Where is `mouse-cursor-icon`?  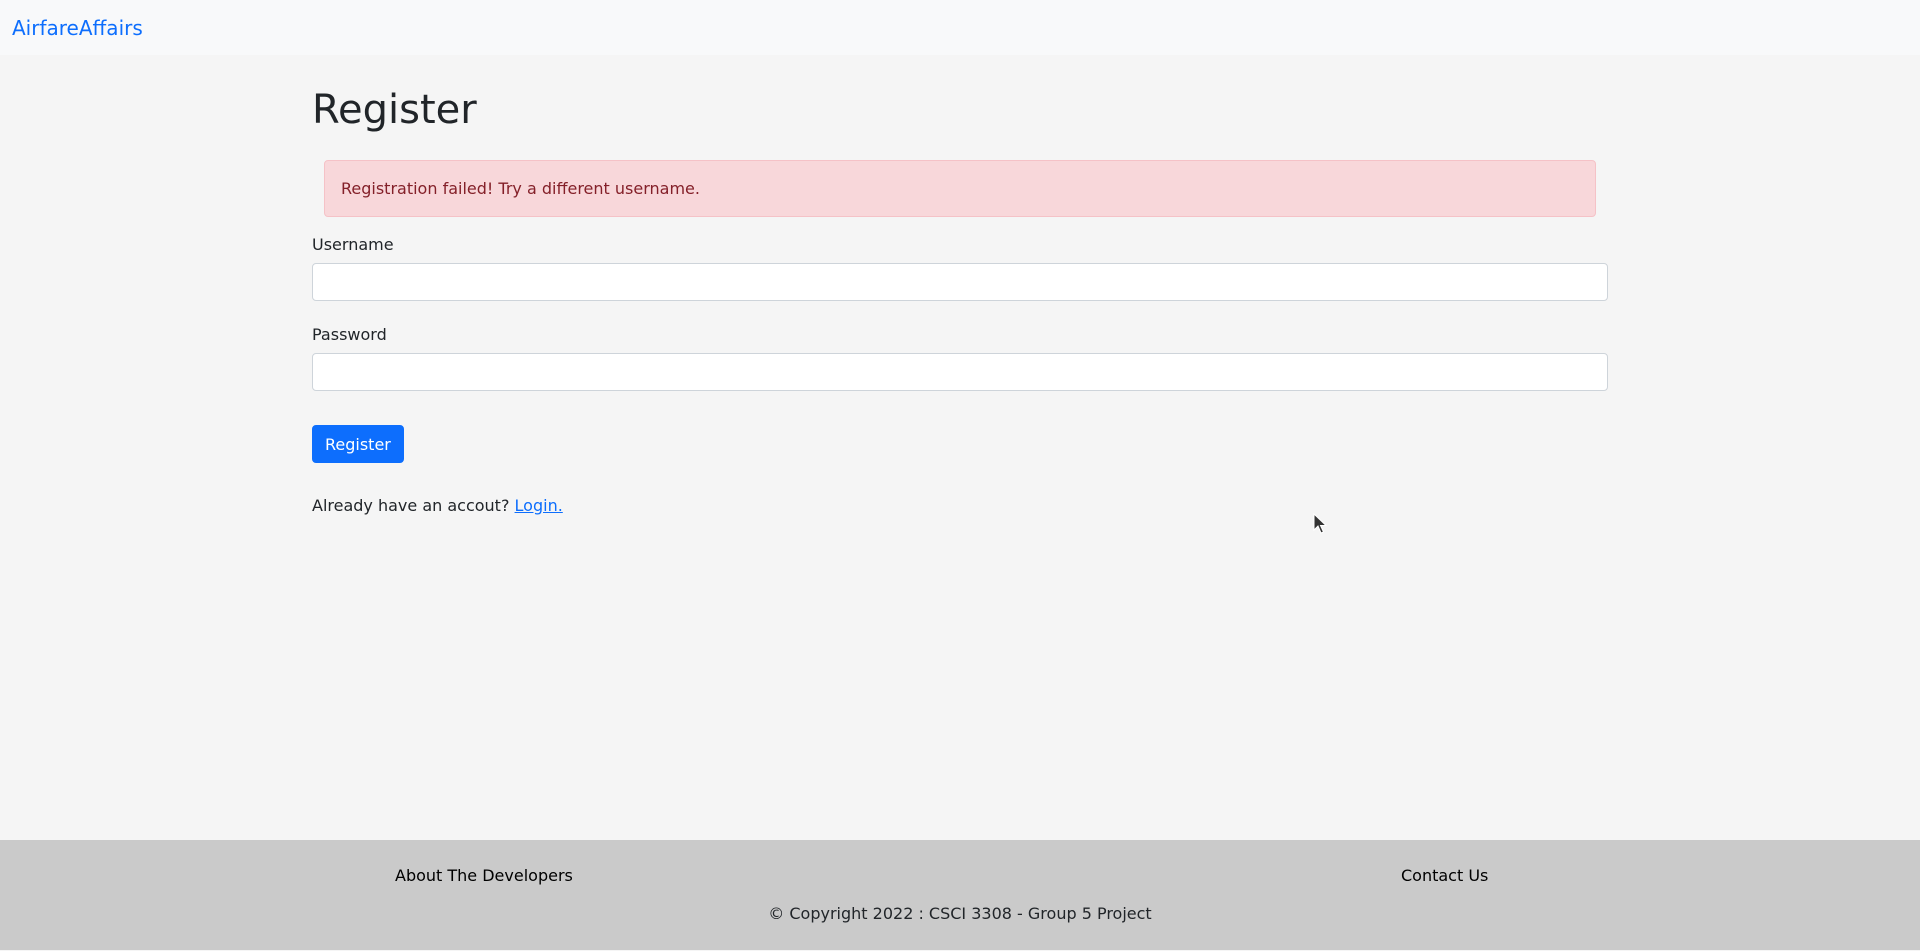
mouse-cursor-icon is located at coordinates (1320, 523).